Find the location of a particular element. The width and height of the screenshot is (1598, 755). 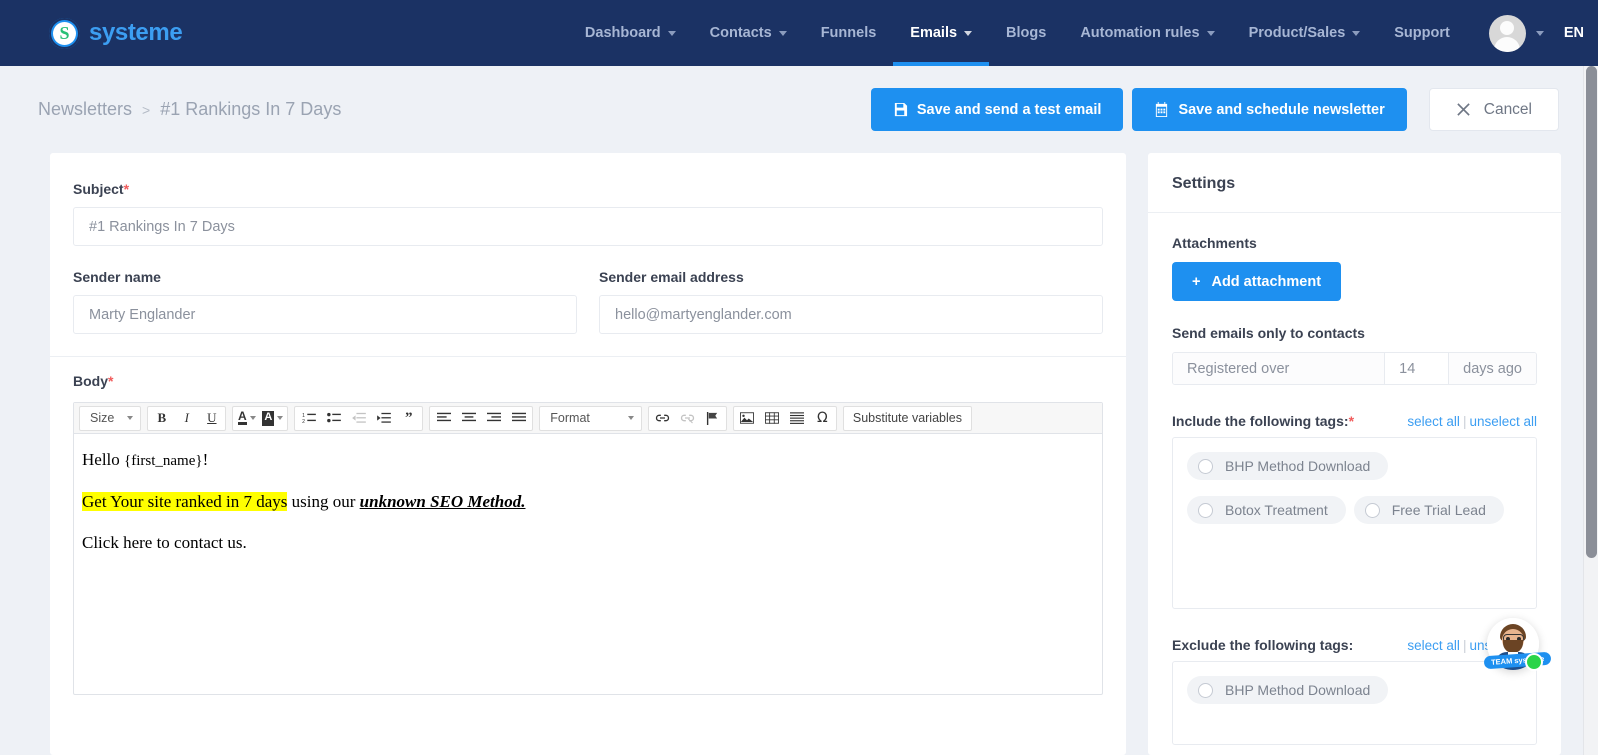

tag-label: Botox Treatment is located at coordinates (1276, 510).